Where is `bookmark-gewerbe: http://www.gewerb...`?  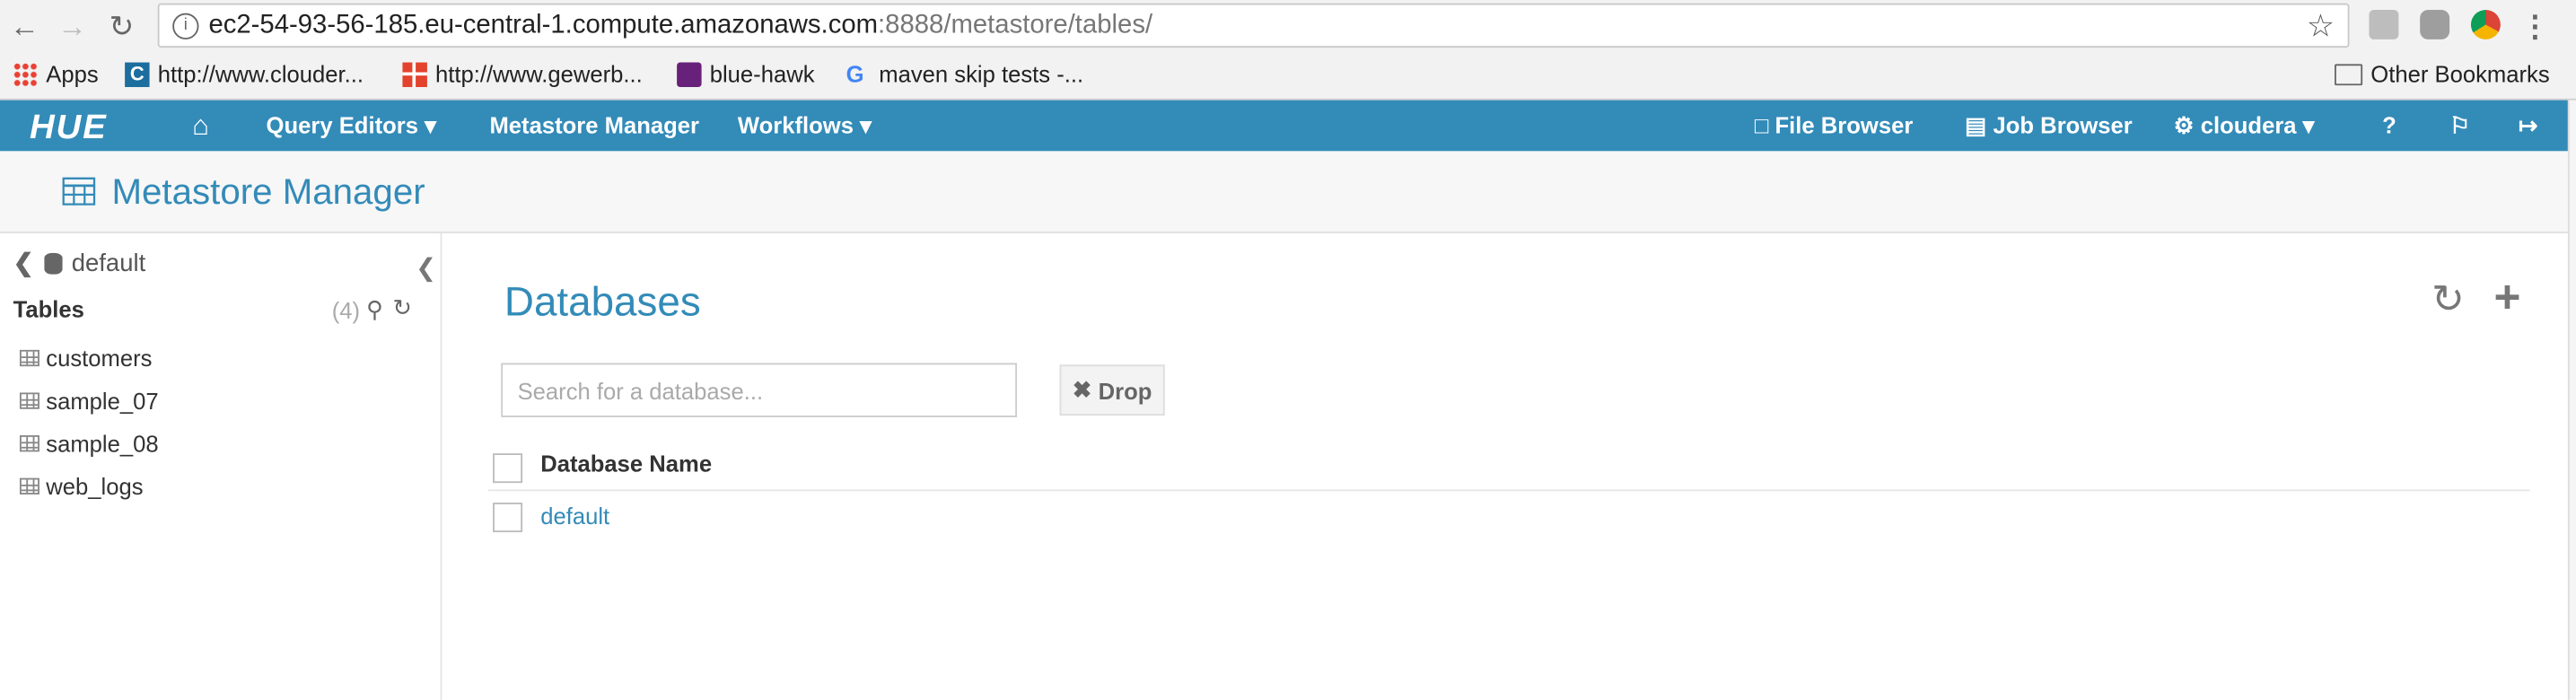 bookmark-gewerbe: http://www.gewerb... is located at coordinates (522, 74).